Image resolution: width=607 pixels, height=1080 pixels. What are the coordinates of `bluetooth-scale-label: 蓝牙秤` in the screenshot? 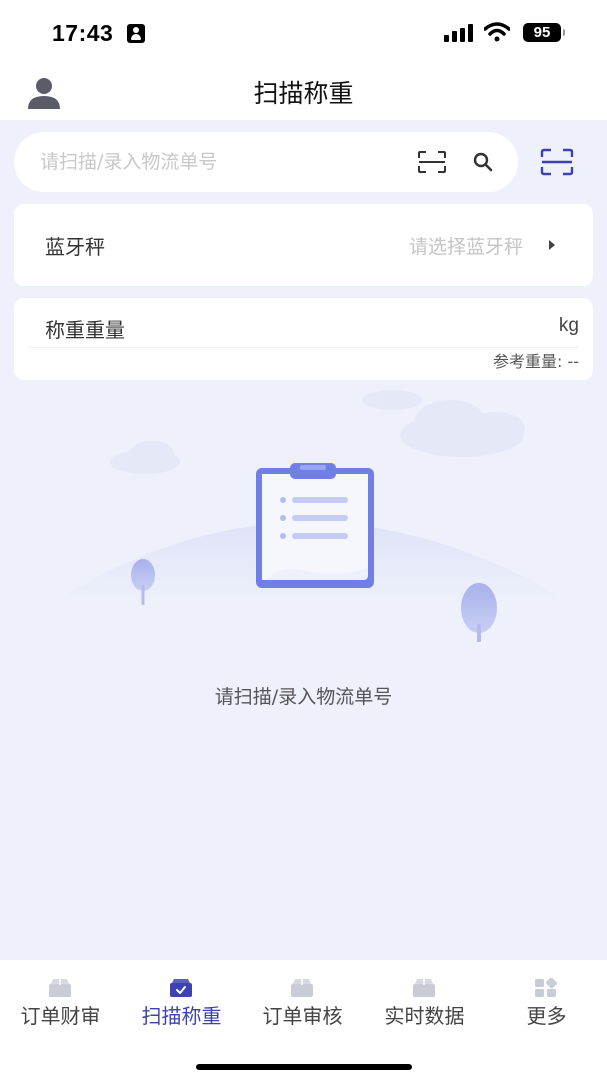 It's located at (75, 247).